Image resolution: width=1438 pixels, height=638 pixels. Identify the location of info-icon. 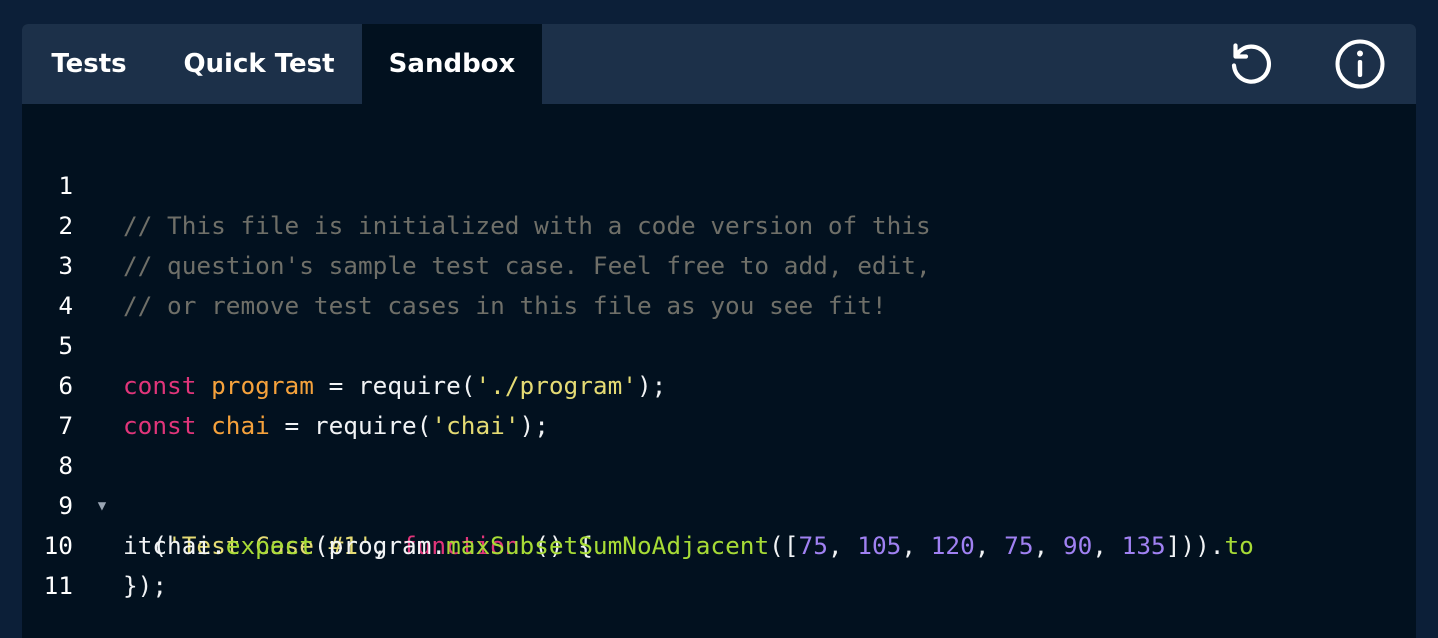
(1360, 64).